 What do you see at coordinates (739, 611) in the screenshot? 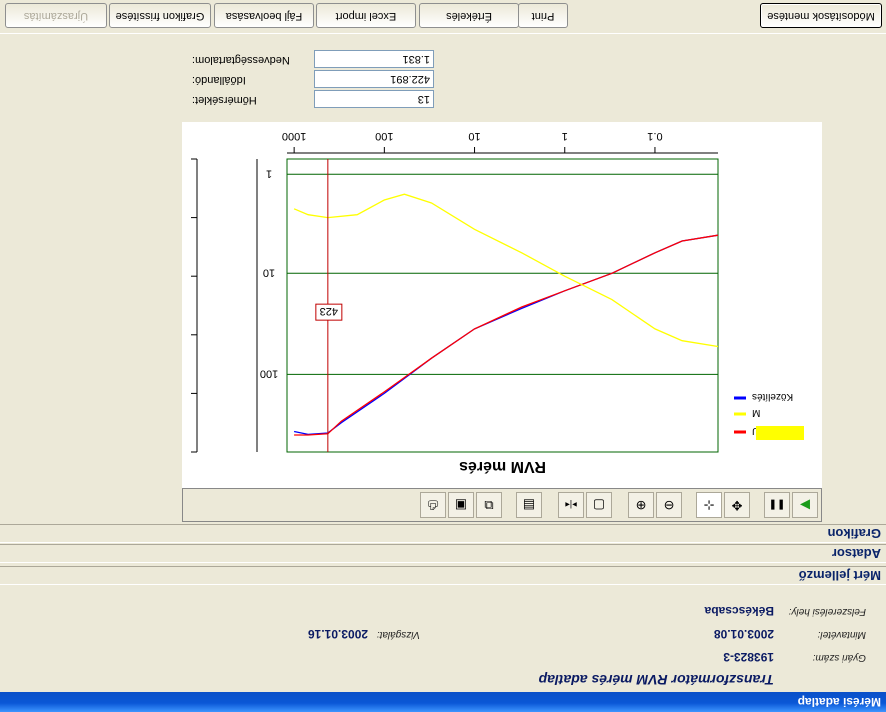
I see `field-value-hely: Békéscsaba` at bounding box center [739, 611].